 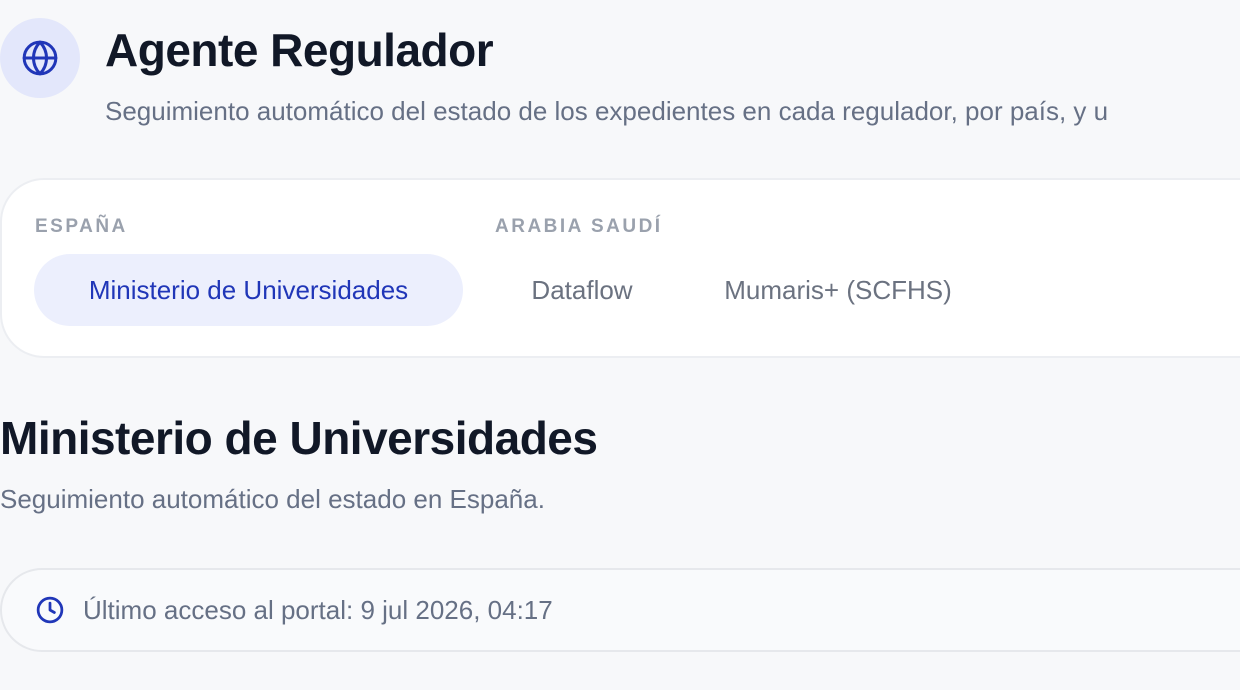 I want to click on country-label-spain: ESPAÑA, so click(x=81, y=226).